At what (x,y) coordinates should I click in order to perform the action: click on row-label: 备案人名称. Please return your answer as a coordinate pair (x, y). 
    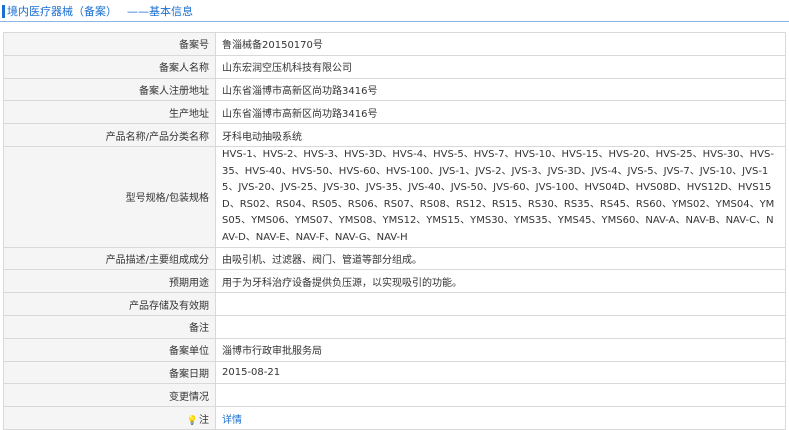
    Looking at the image, I should click on (109, 66).